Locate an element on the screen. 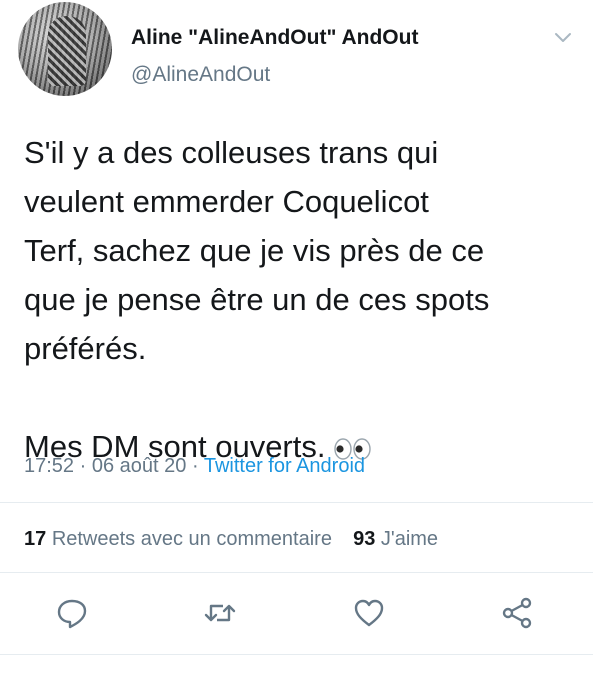  retweets-count: 17 is located at coordinates (35, 539).